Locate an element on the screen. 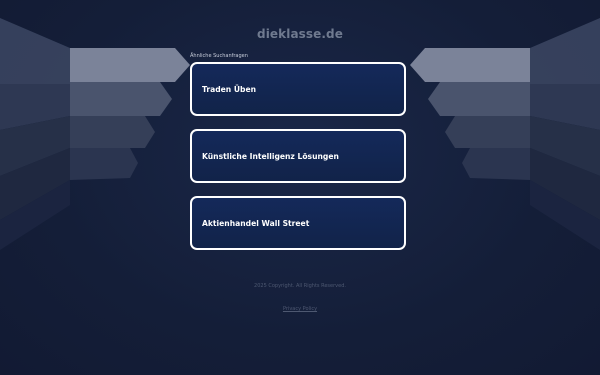 Image resolution: width=600 pixels, height=375 pixels. related-search-link-kuenstliche-intelligenz: Künstliche Intelligenz Lösungen is located at coordinates (298, 156).